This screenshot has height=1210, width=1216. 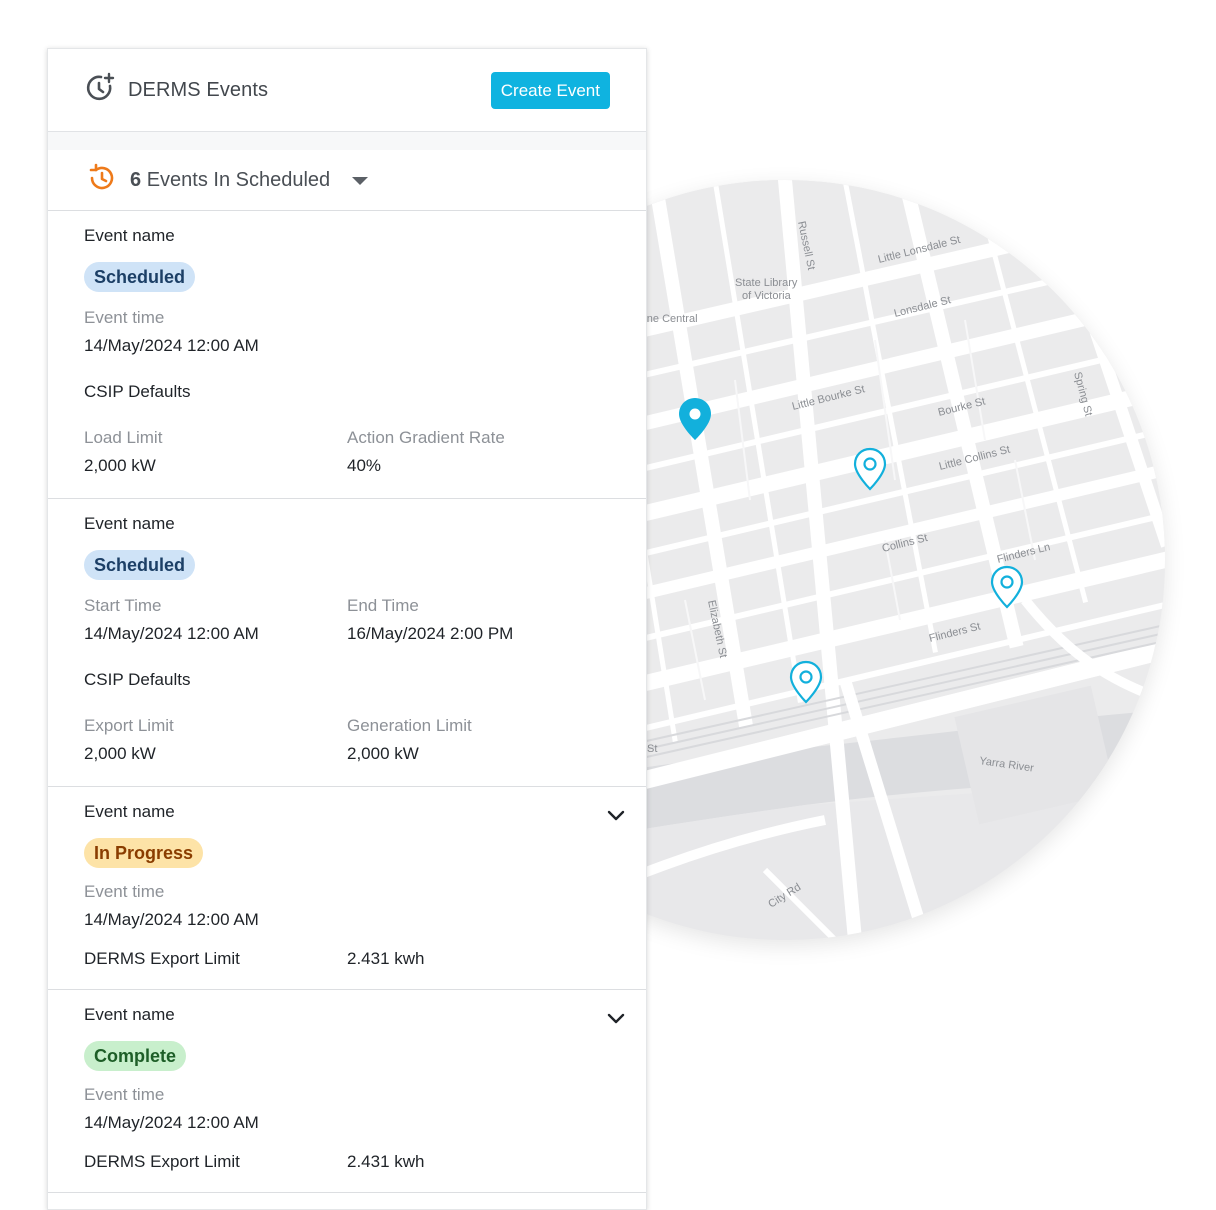 I want to click on load-limit-value: 2,000 kW, so click(x=120, y=465).